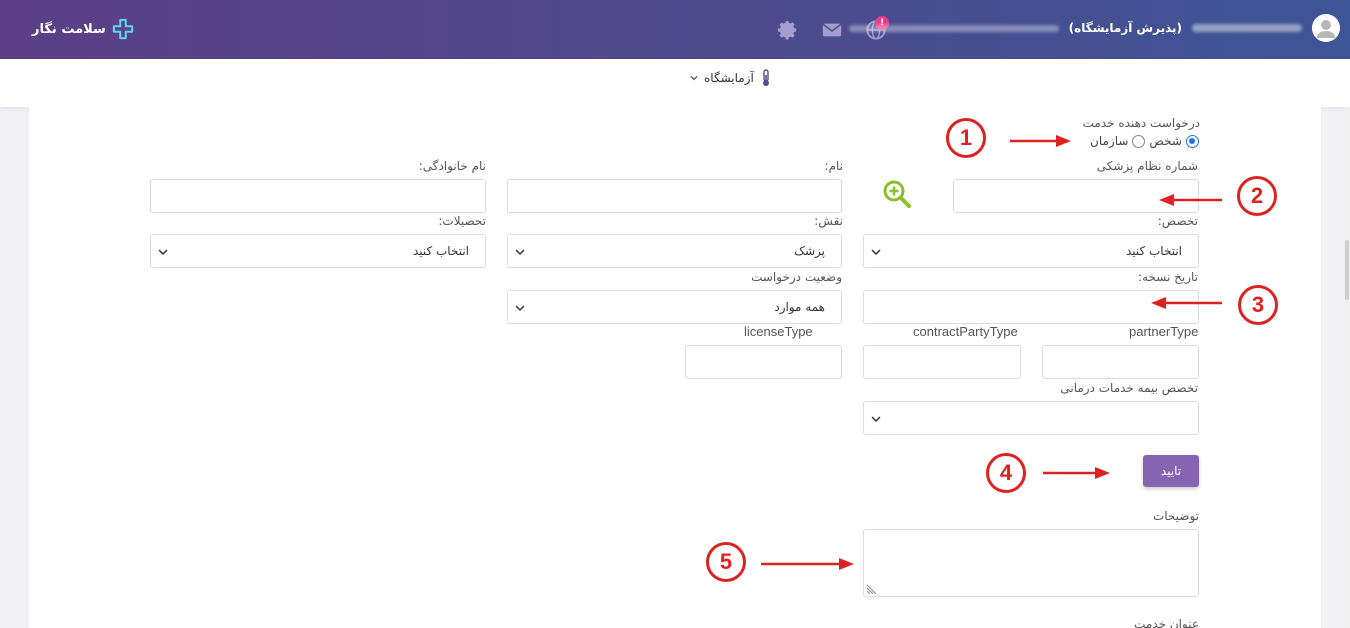  I want to click on top-header: سلامت نگار ! (پذیرش آزمایشگاه), so click(675, 29).